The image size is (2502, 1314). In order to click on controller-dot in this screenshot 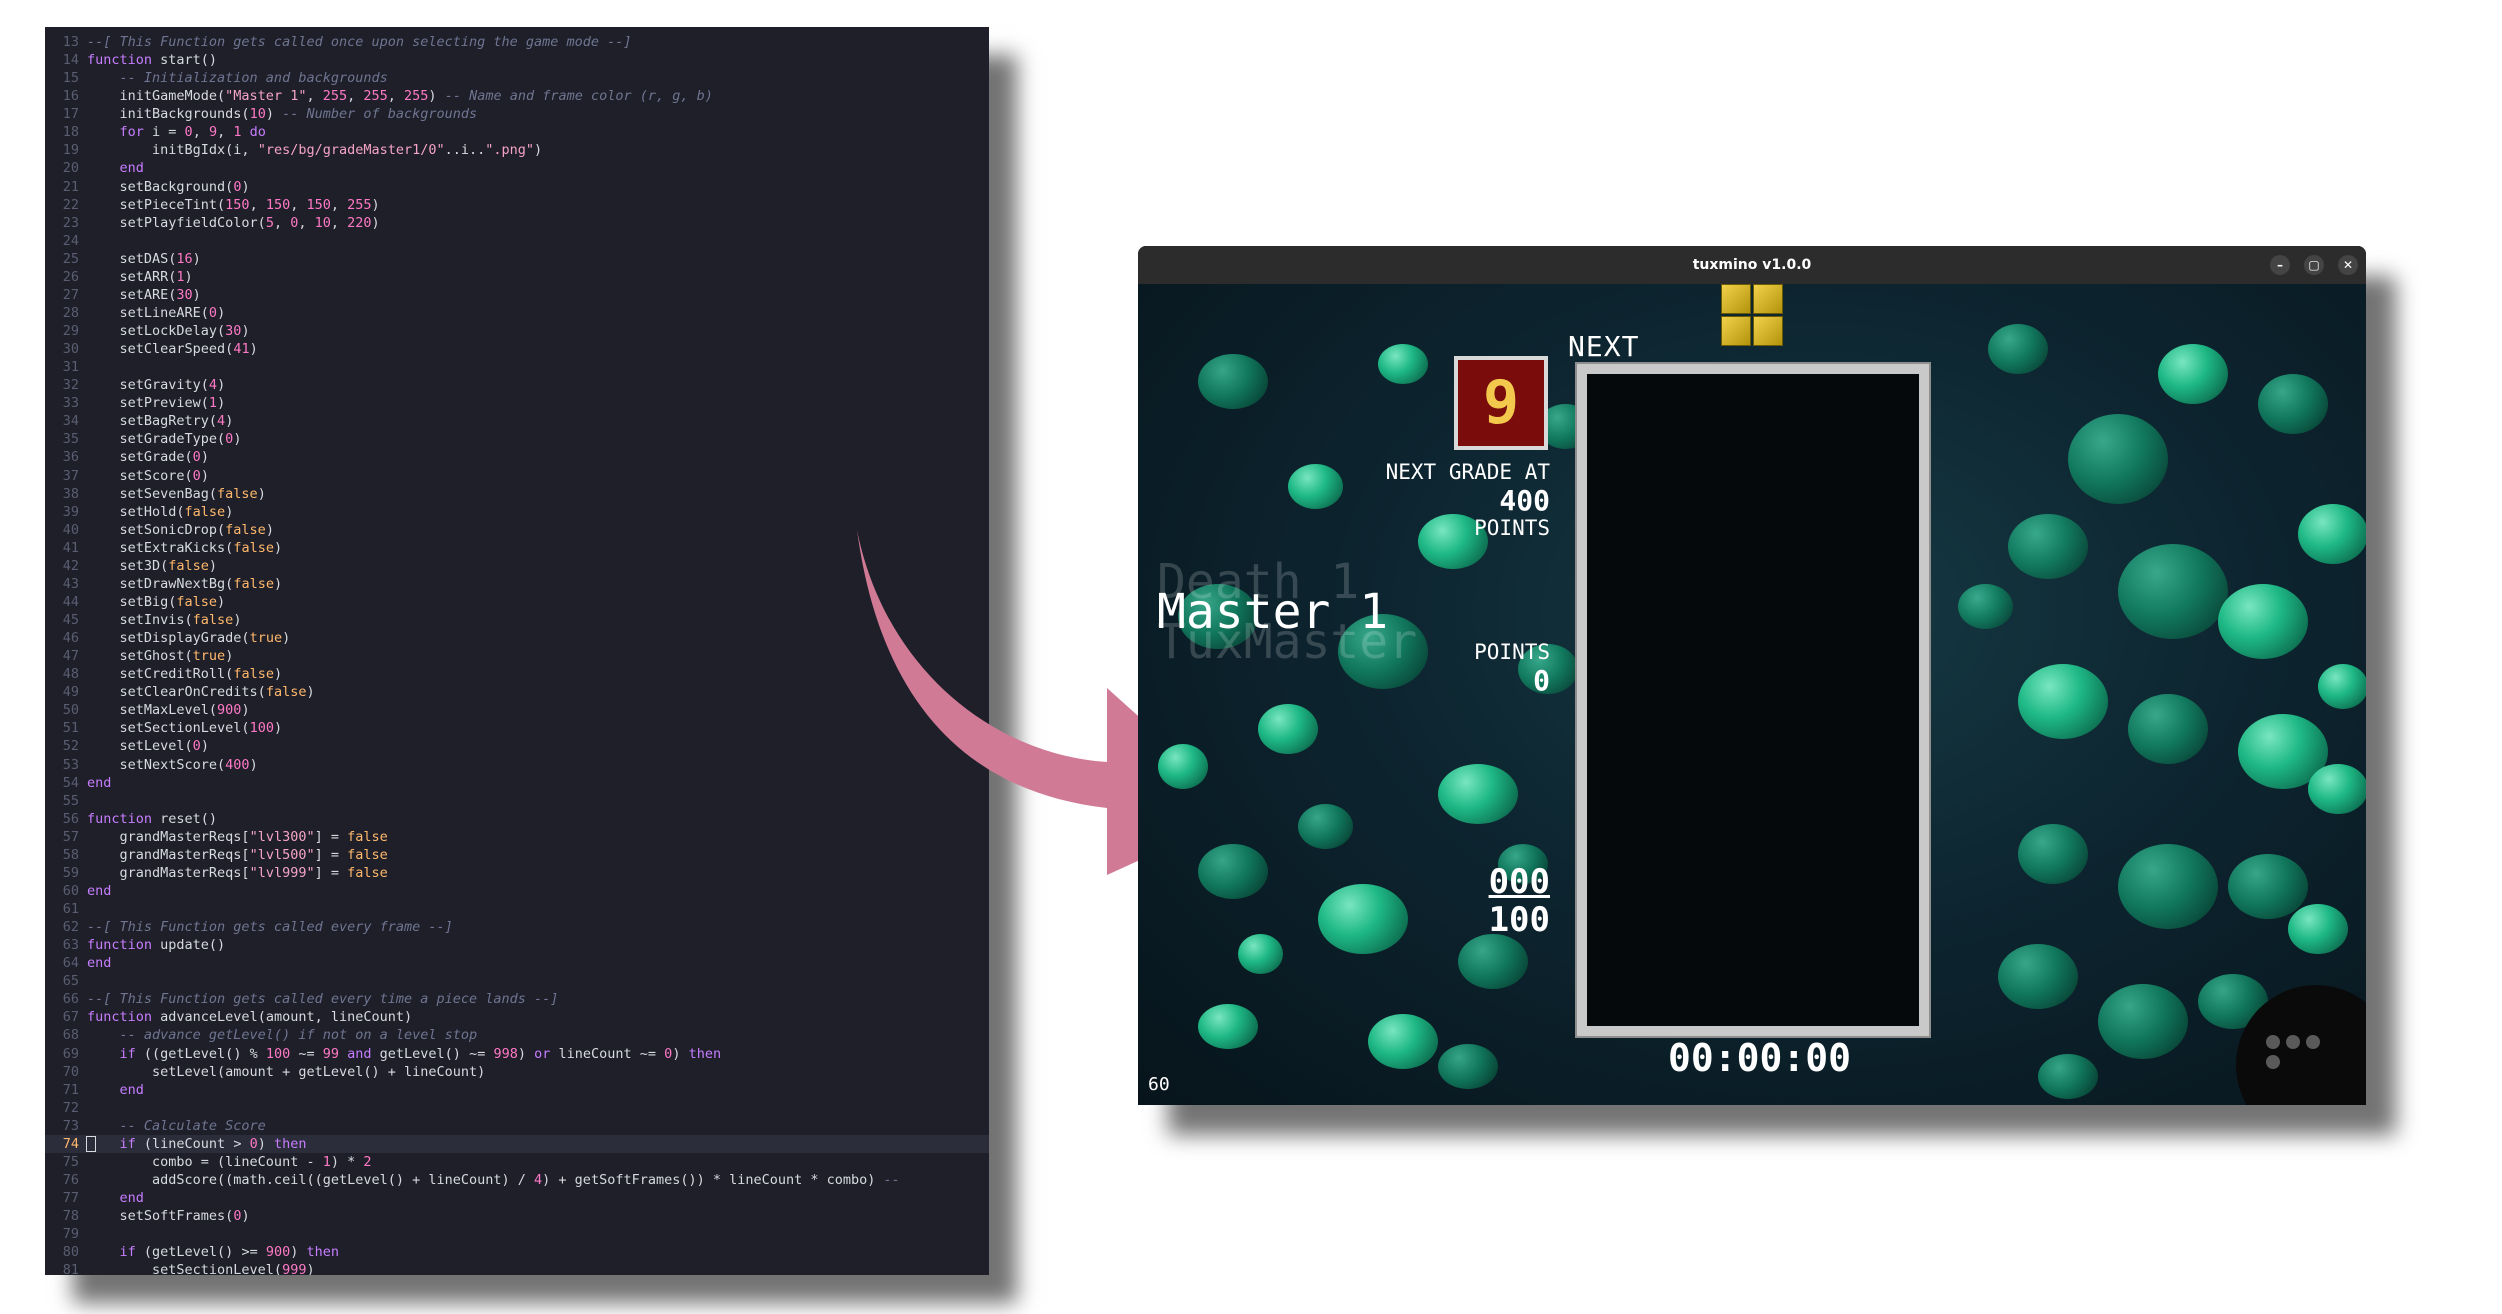, I will do `click(2273, 1062)`.